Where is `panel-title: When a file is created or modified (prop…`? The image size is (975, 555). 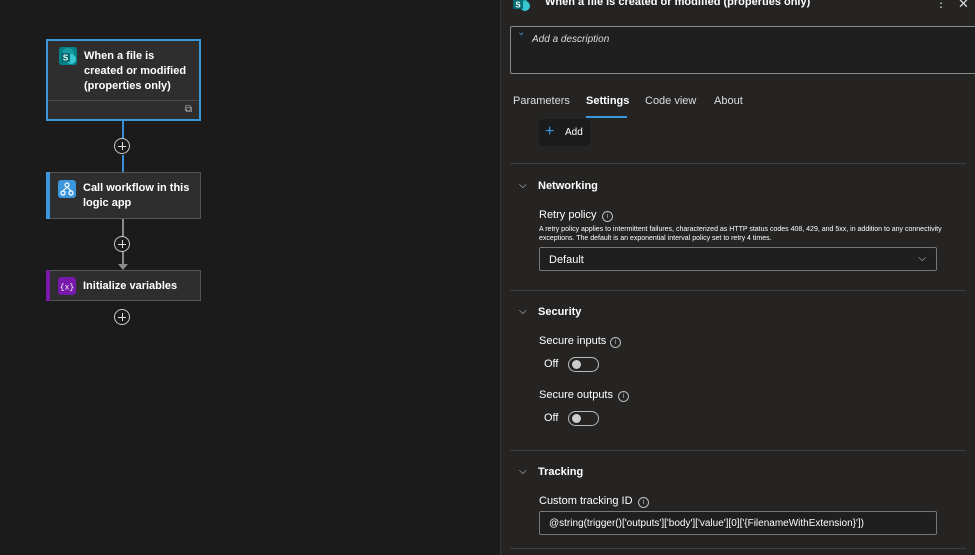
panel-title: When a file is created or modified (prop… is located at coordinates (678, 4).